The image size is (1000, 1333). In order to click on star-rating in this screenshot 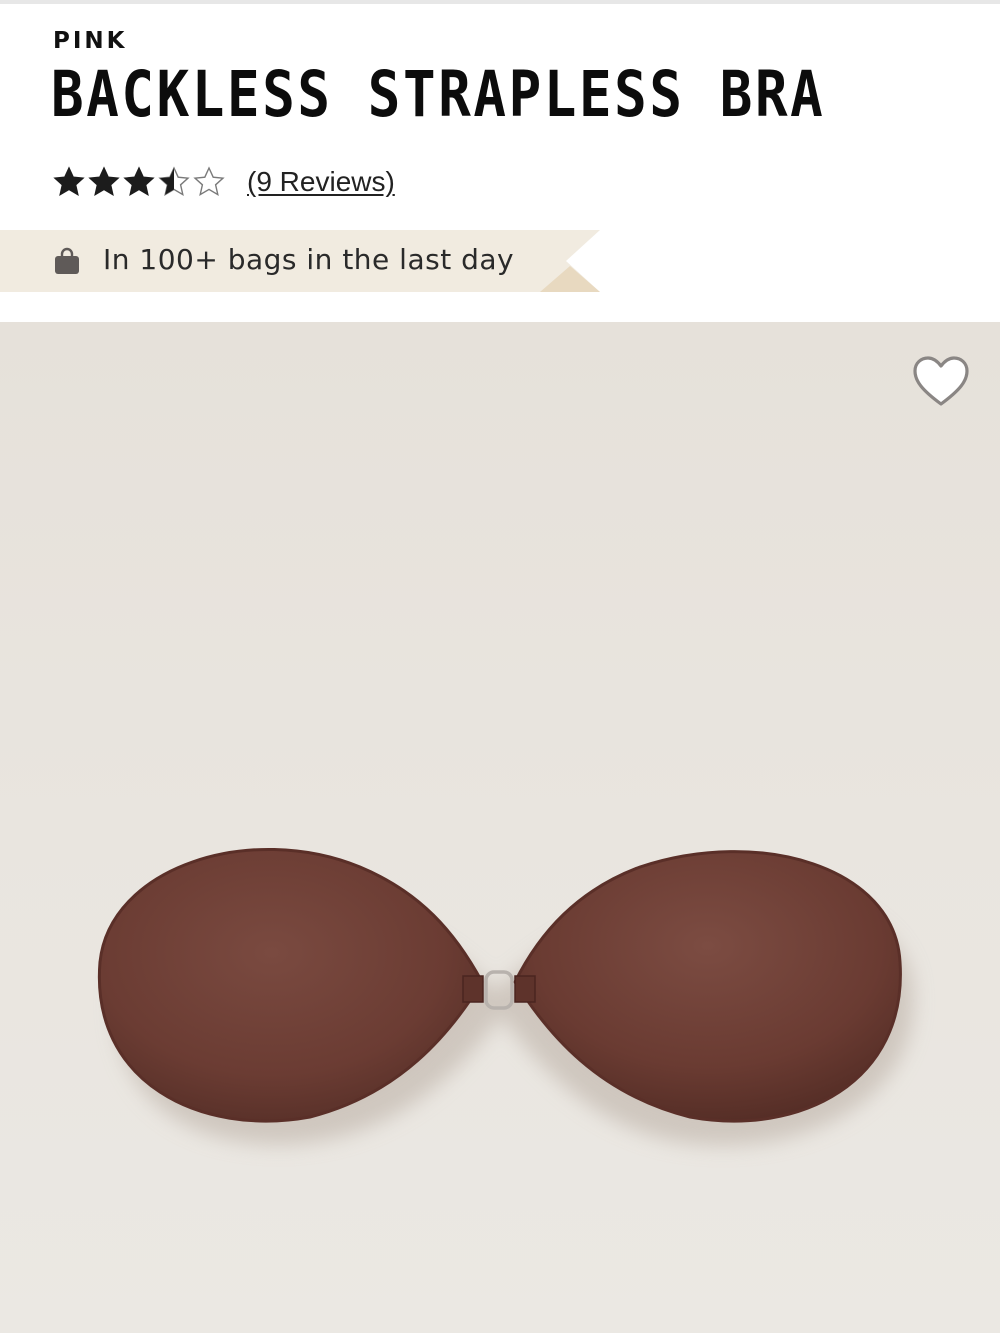, I will do `click(139, 182)`.